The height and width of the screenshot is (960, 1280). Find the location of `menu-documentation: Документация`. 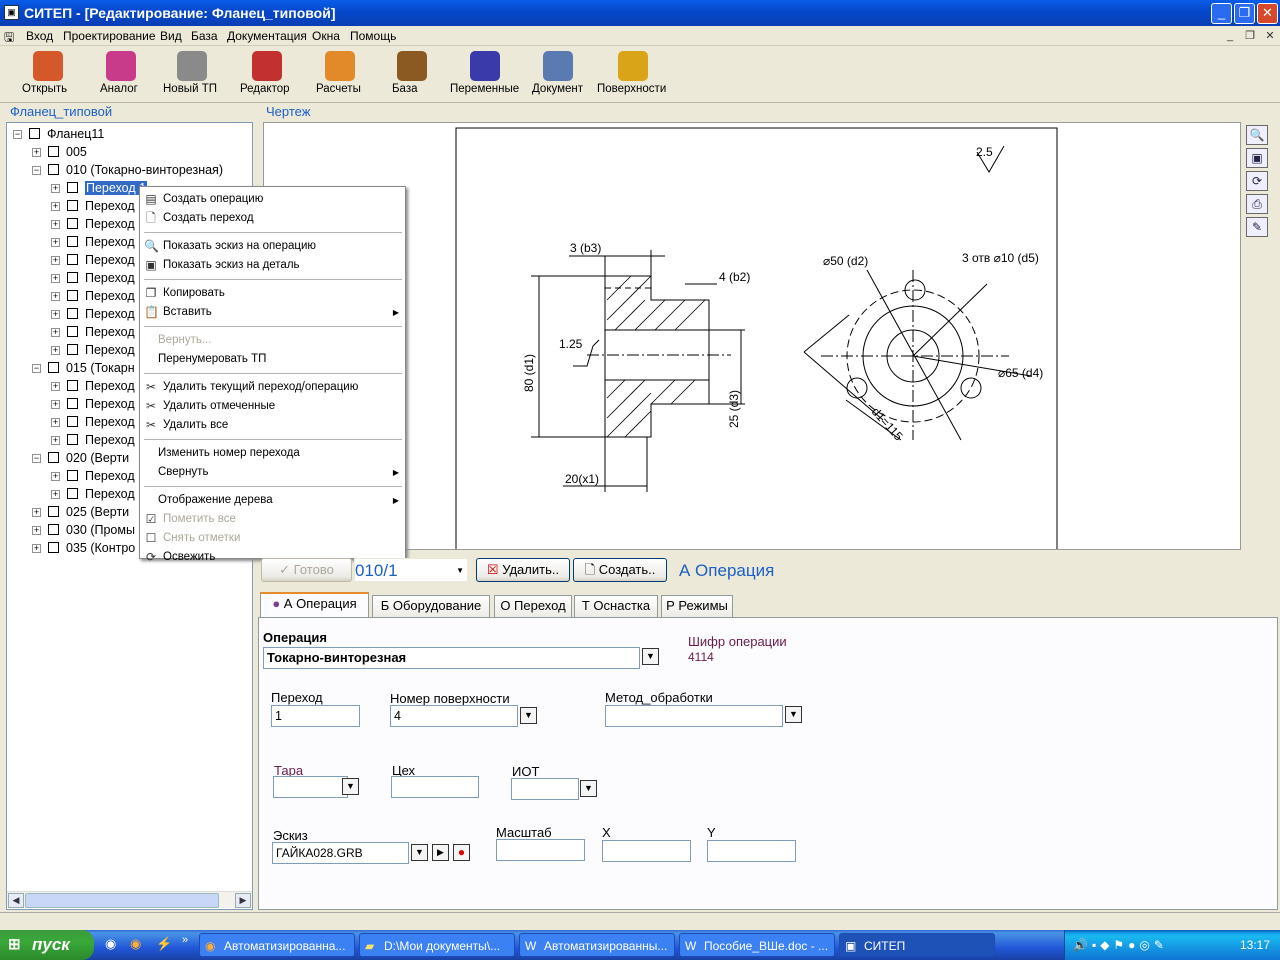

menu-documentation: Документация is located at coordinates (267, 36).